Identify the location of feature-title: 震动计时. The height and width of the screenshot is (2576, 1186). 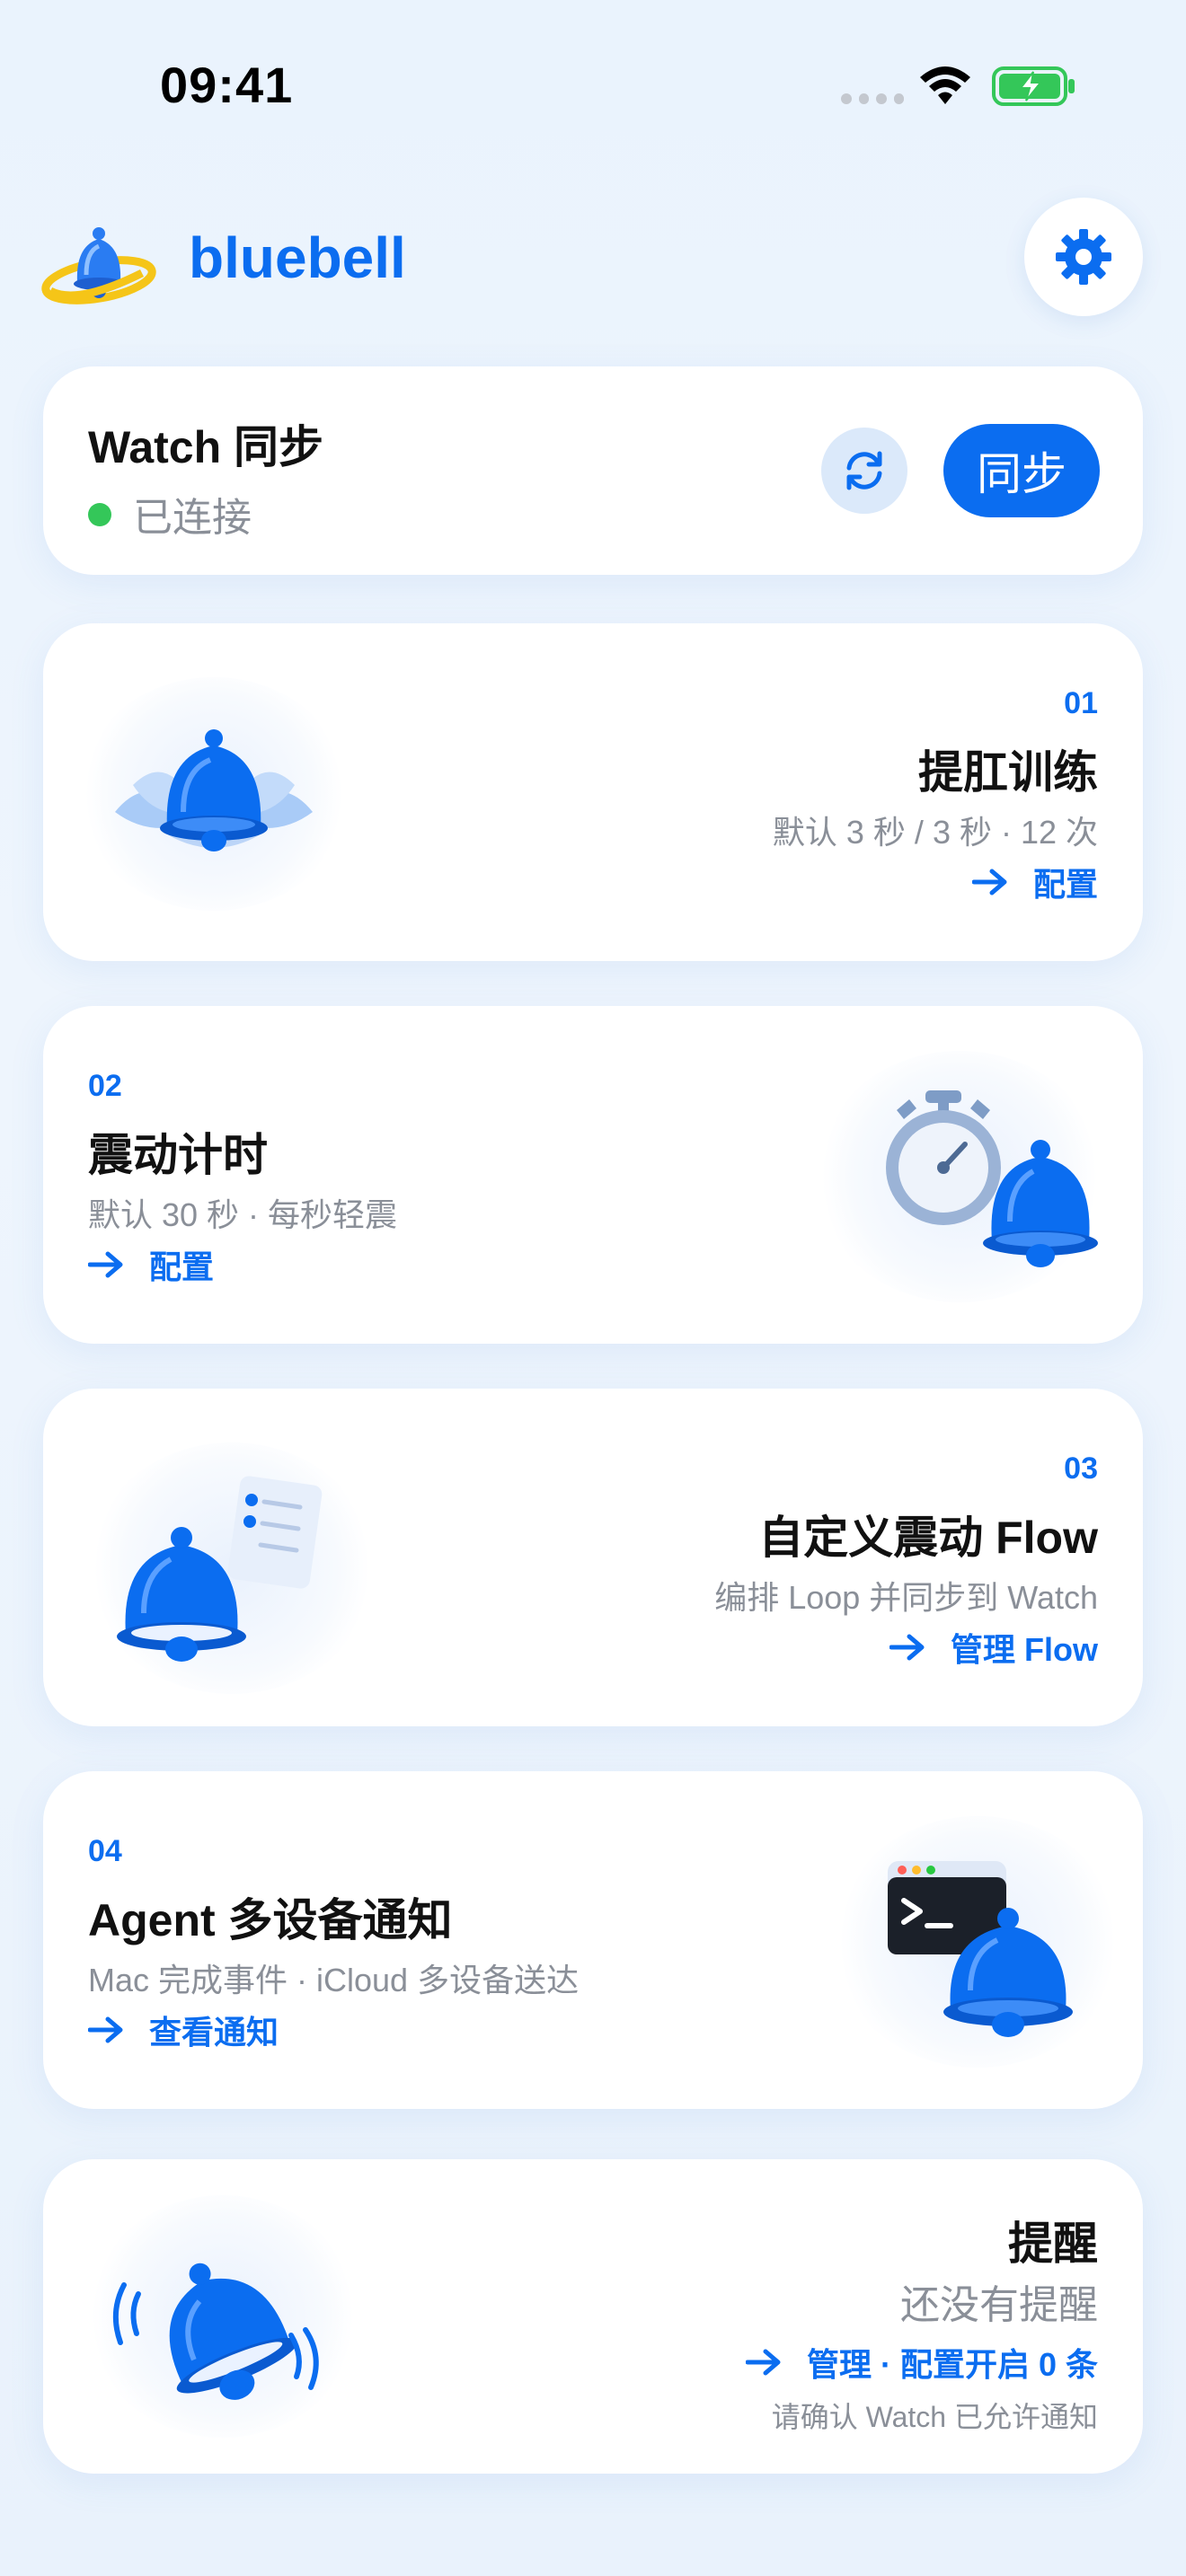
(178, 1155).